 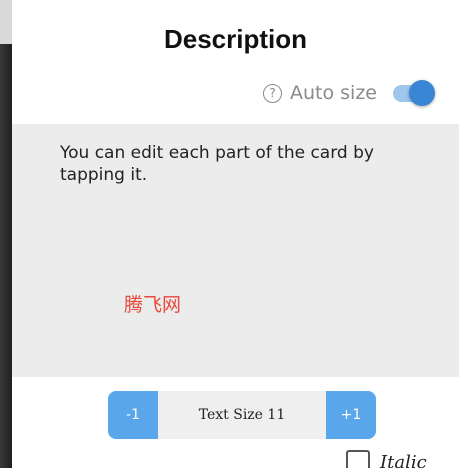 I want to click on background-screen-edge, so click(x=6, y=234).